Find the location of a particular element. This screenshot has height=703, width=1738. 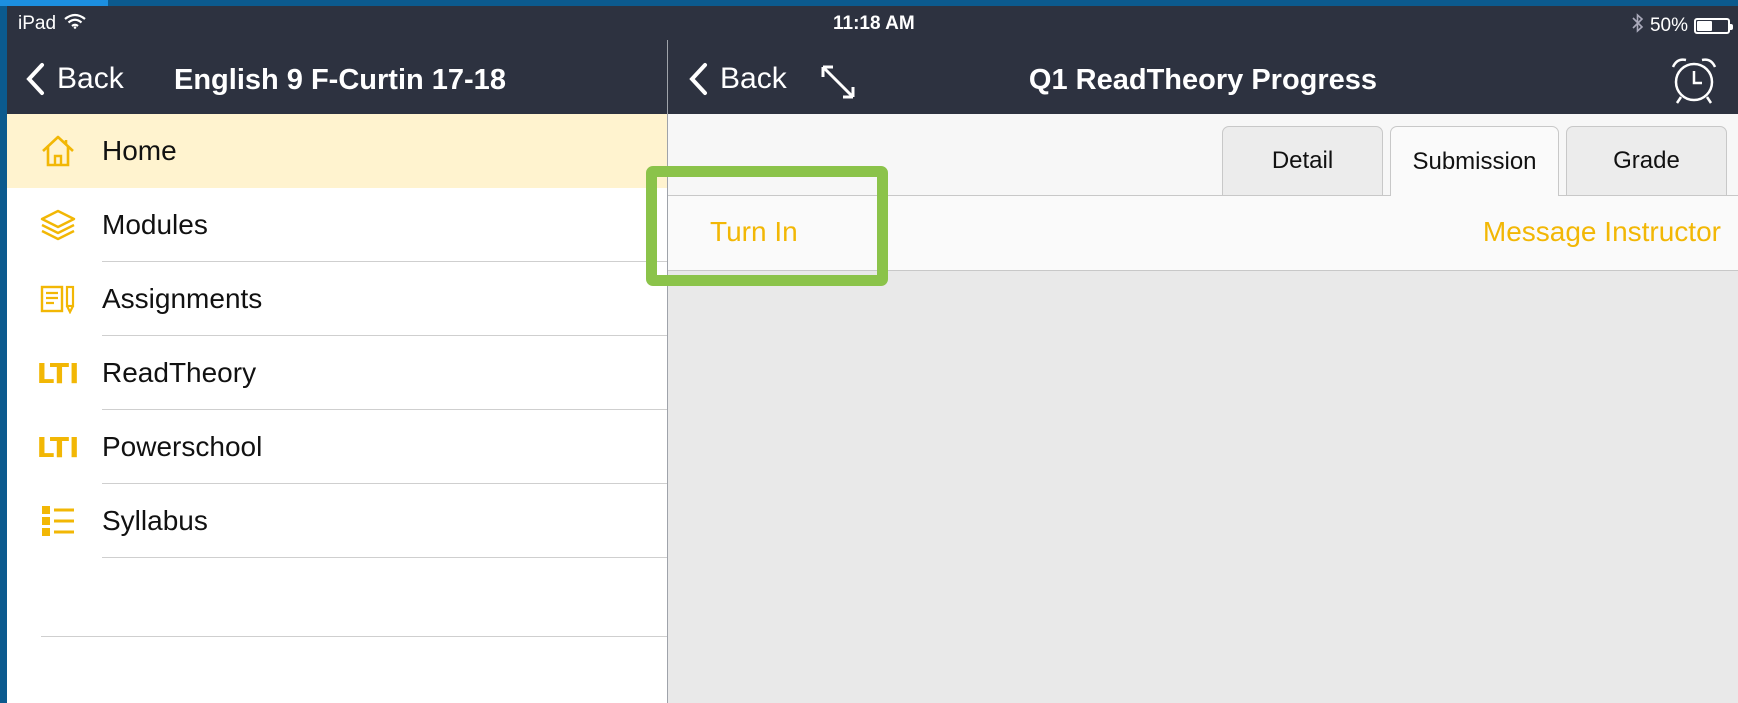

sidebar-item-label: Powerschool is located at coordinates (182, 446).